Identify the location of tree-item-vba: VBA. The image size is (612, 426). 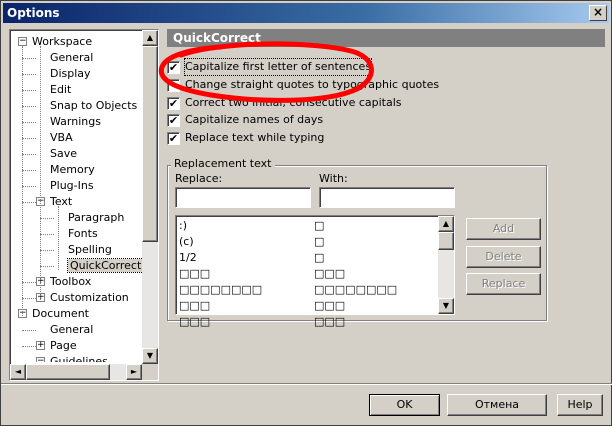
(61, 138).